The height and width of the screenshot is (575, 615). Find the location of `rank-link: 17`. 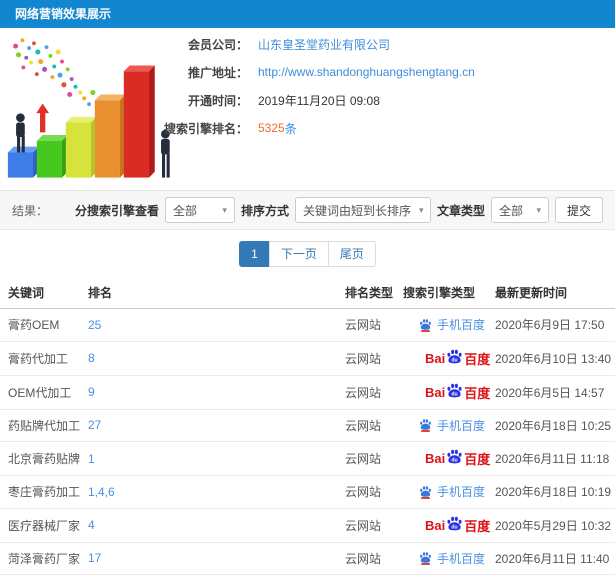

rank-link: 17 is located at coordinates (94, 558).